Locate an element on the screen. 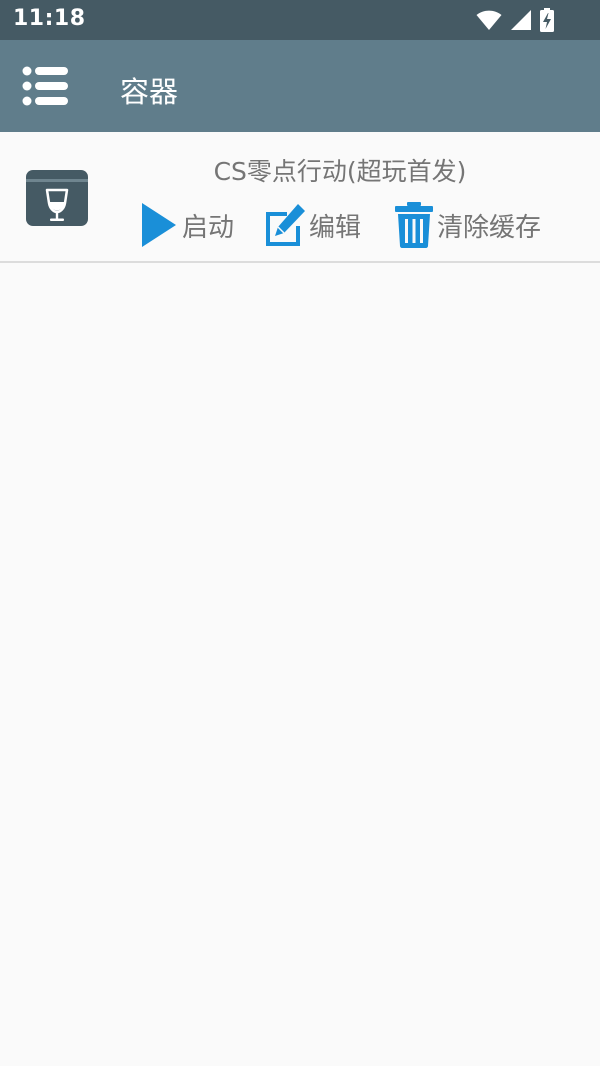 The width and height of the screenshot is (600, 1066). status-icons is located at coordinates (515, 20).